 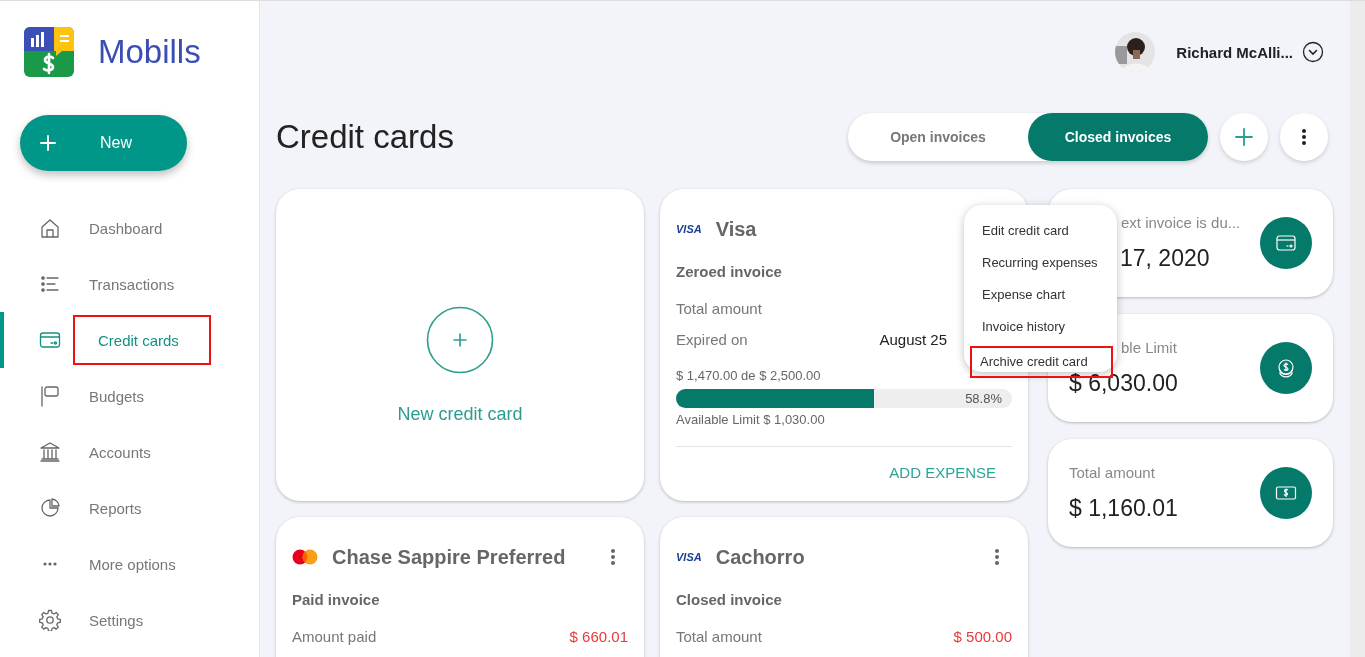 I want to click on row-value: $ 660.01, so click(x=598, y=636).